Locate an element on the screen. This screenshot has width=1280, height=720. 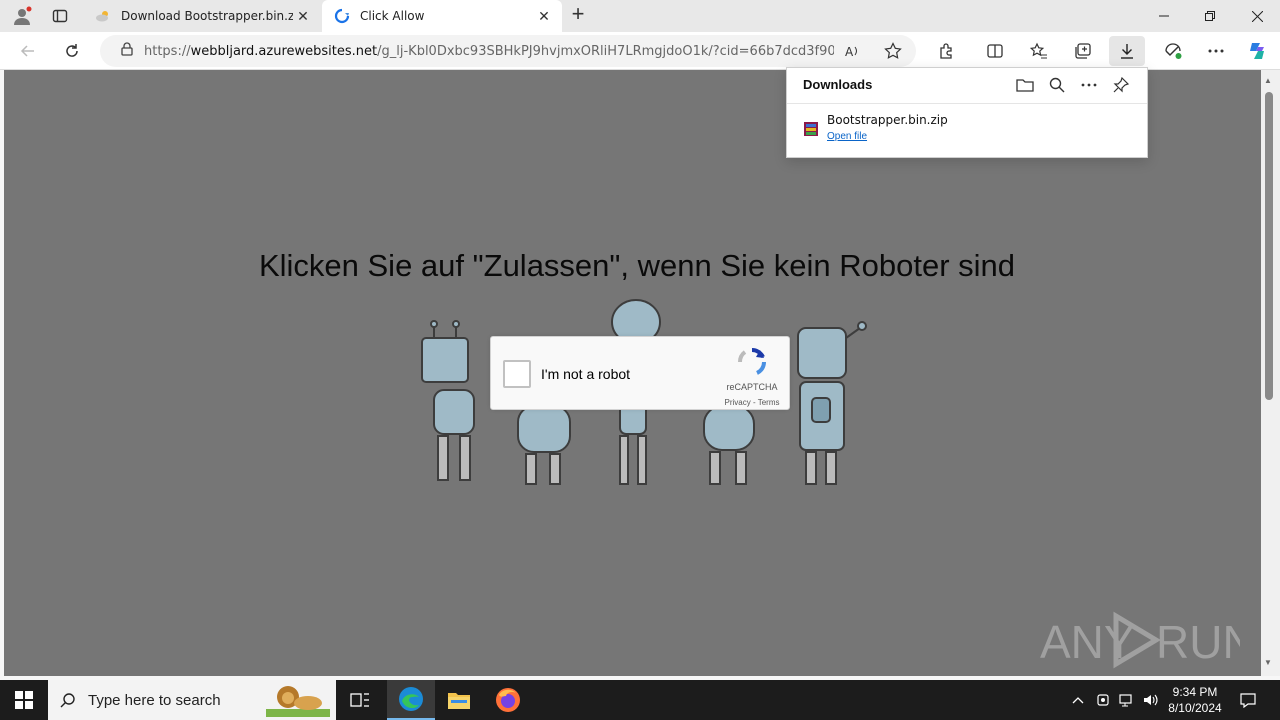
tab-actions-icon is located at coordinates (60, 16).